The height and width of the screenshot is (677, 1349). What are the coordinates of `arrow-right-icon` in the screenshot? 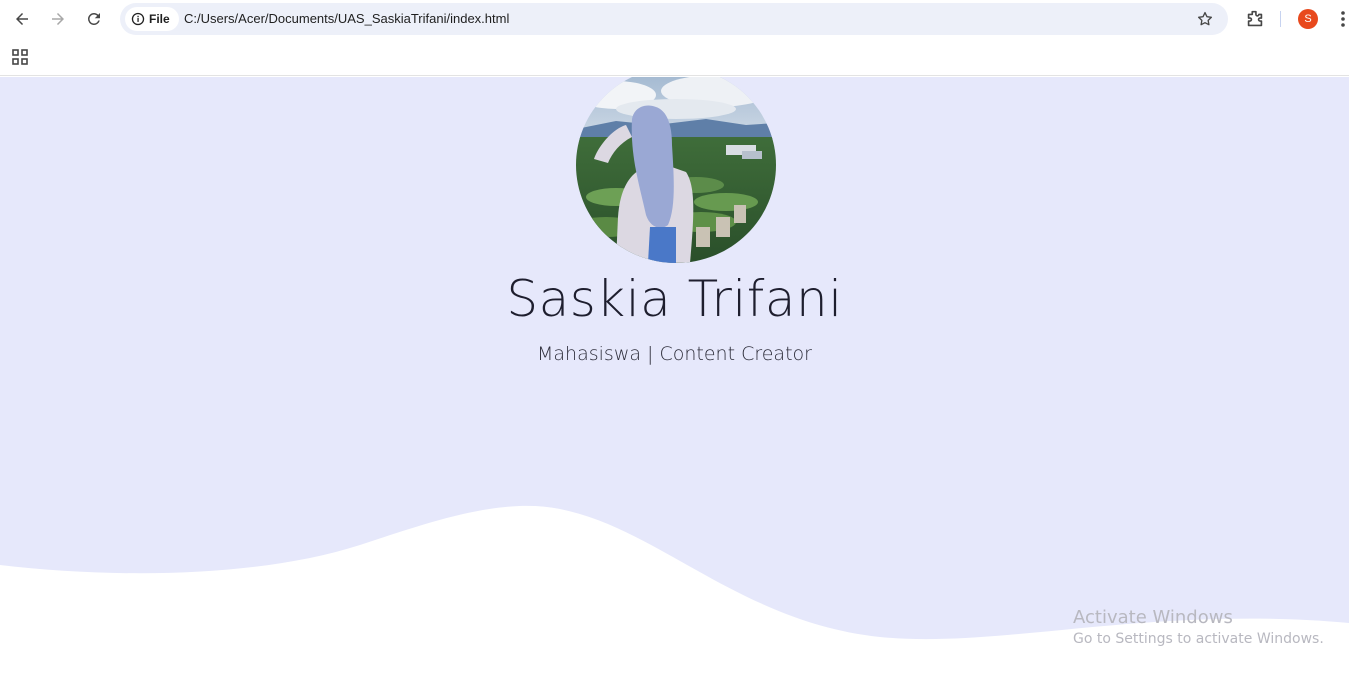 It's located at (58, 19).